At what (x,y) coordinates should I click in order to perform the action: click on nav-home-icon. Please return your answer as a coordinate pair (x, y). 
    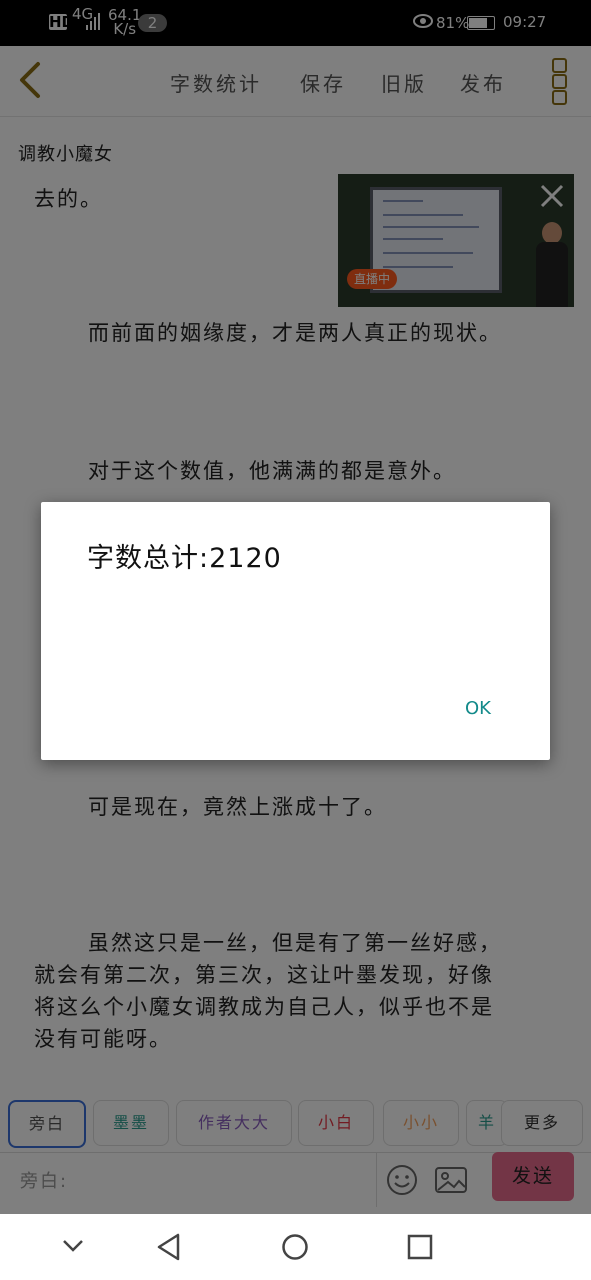
    Looking at the image, I should click on (295, 1247).